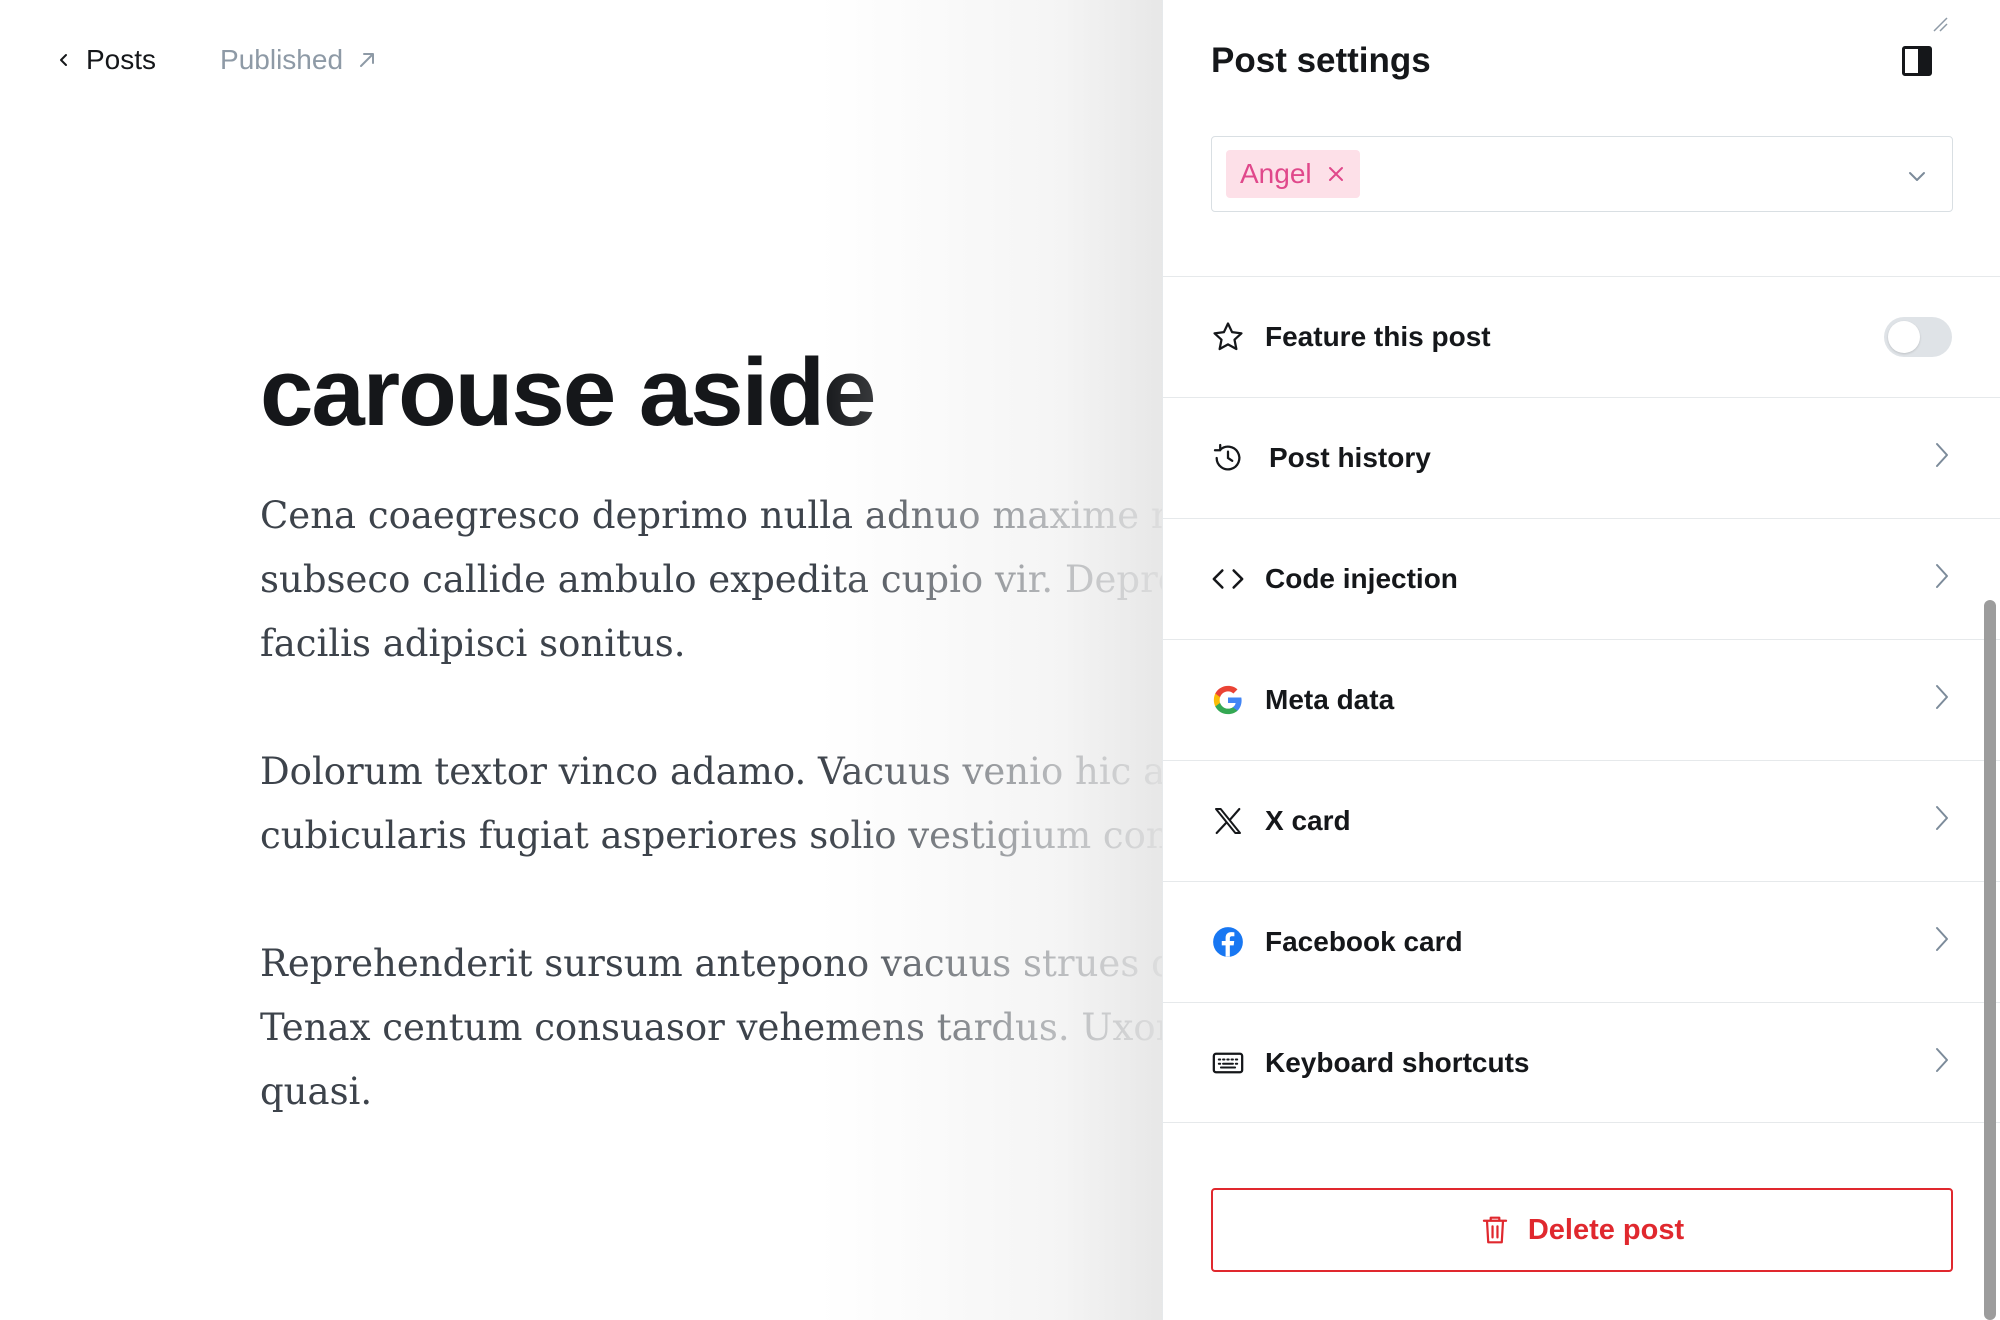  What do you see at coordinates (1581, 1062) in the screenshot?
I see `keyboard-shortcuts-row: Keyboard shortcuts` at bounding box center [1581, 1062].